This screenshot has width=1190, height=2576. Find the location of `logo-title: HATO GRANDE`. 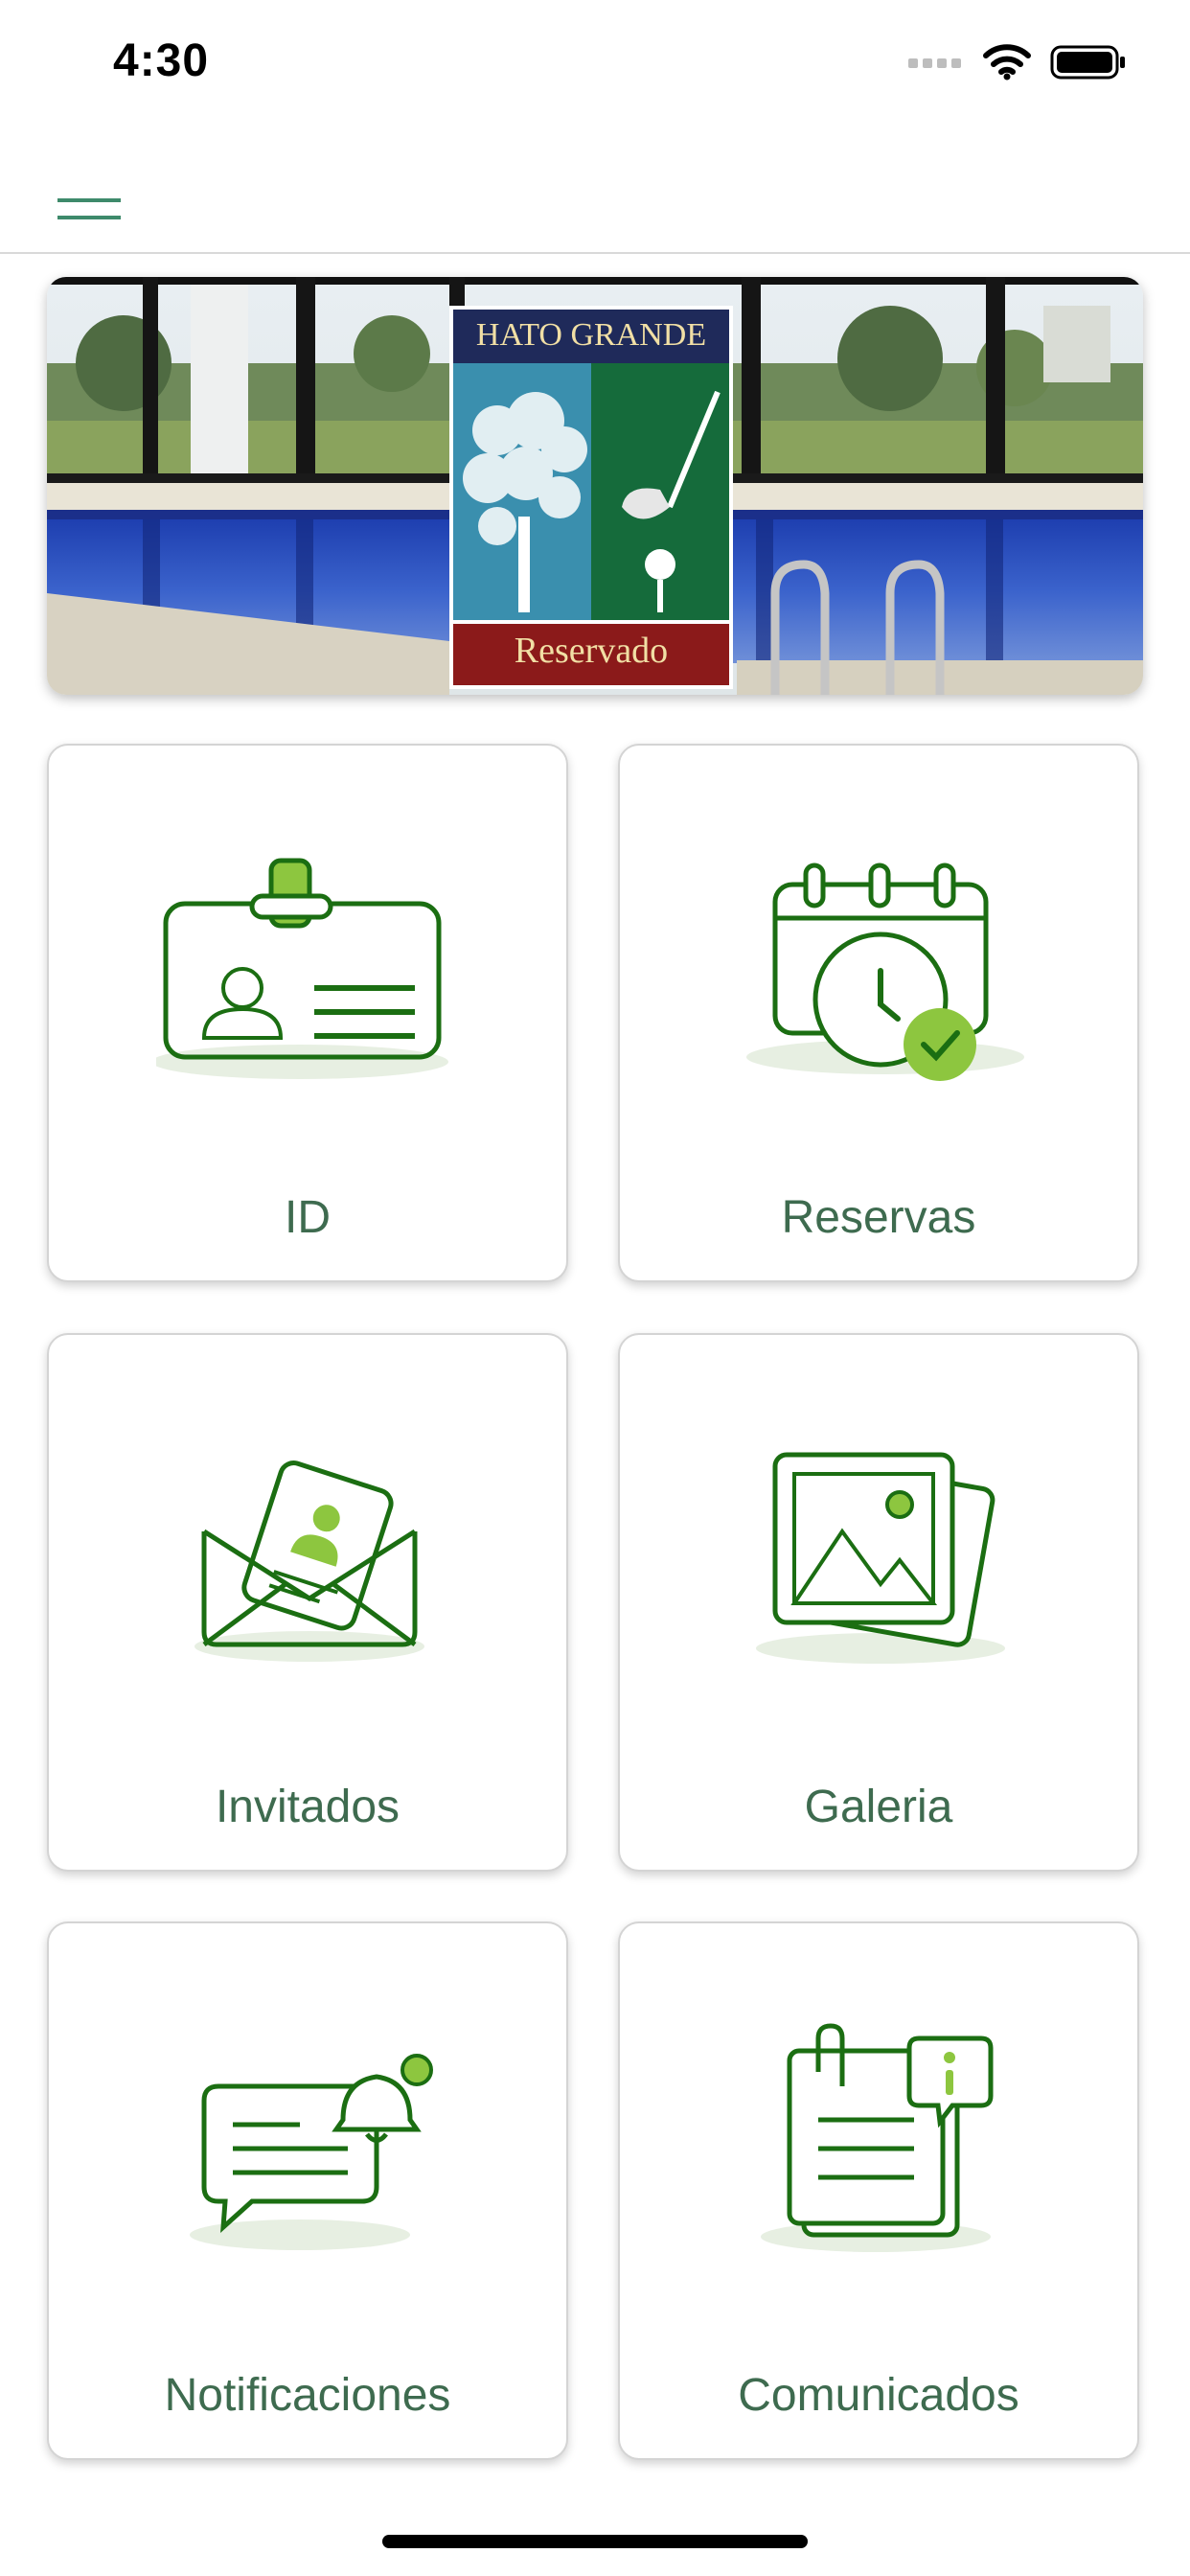

logo-title: HATO GRANDE is located at coordinates (591, 335).